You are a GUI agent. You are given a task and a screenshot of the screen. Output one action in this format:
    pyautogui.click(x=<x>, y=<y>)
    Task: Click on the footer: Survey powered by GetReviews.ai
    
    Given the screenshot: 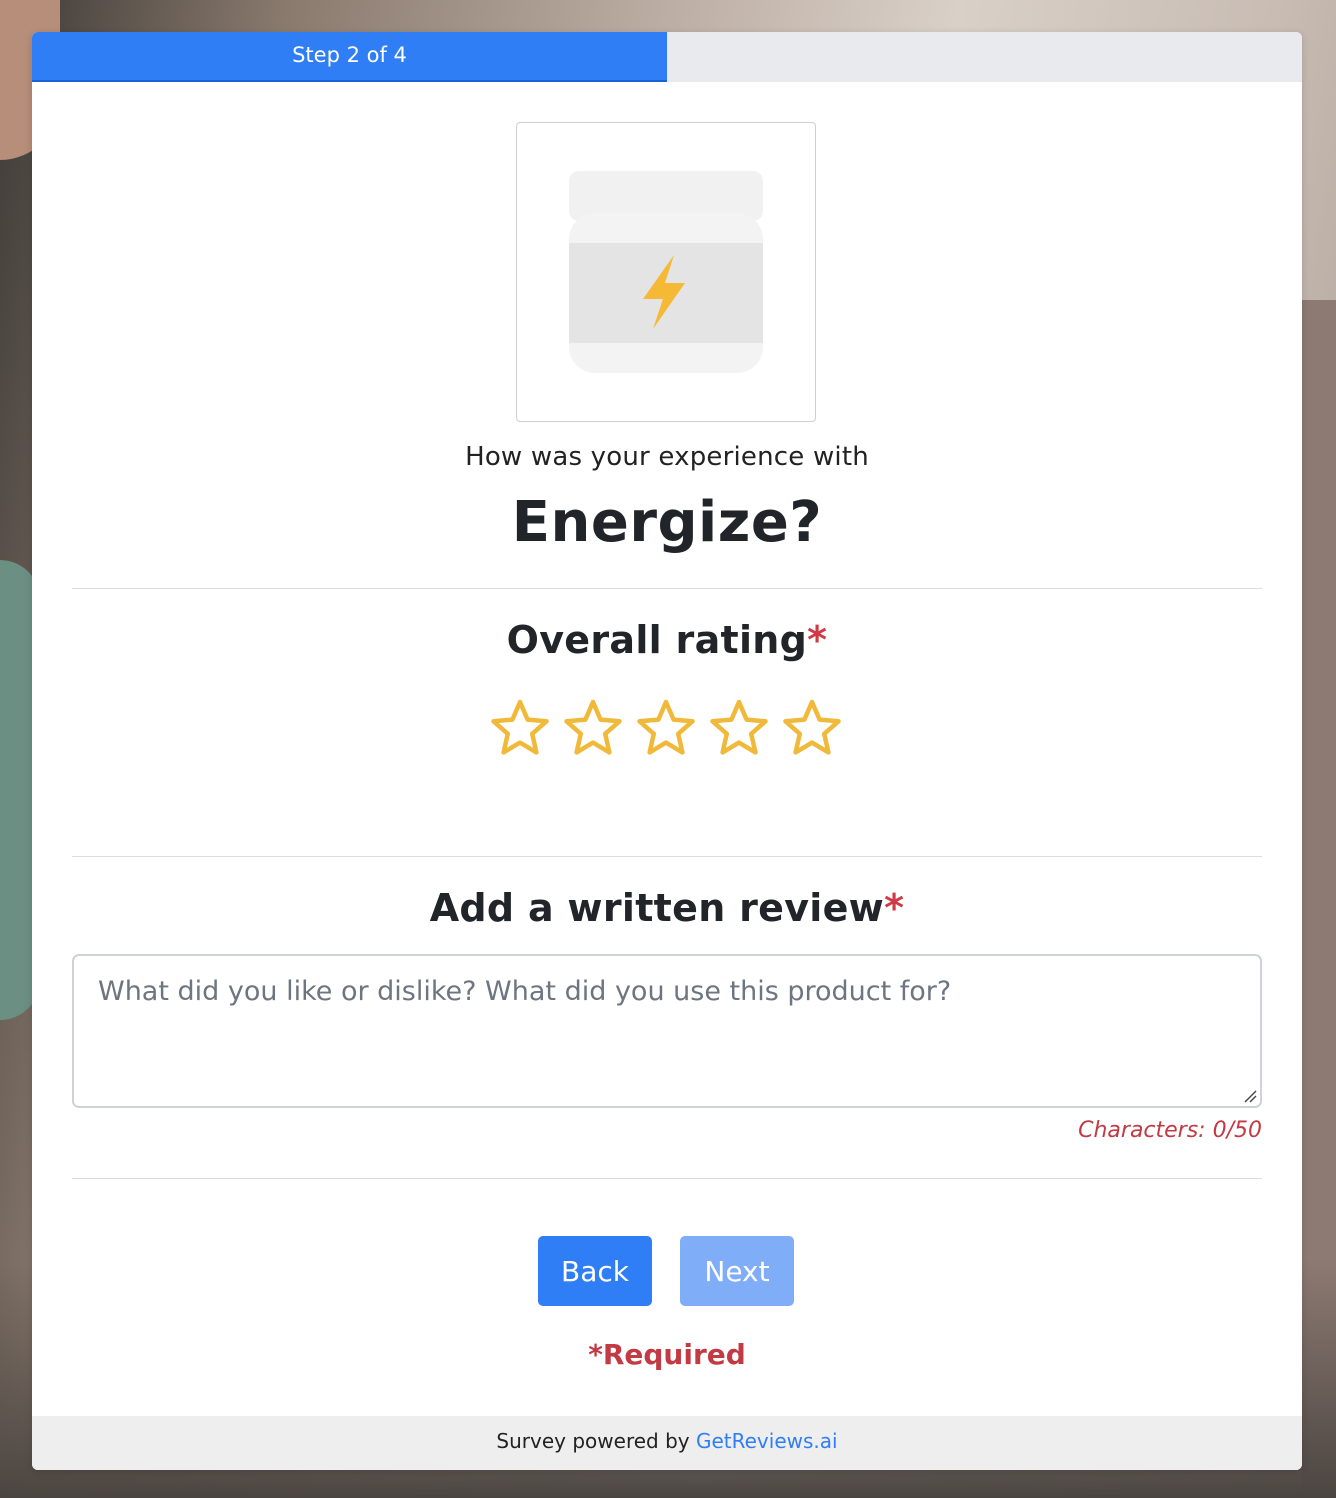 What is the action you would take?
    pyautogui.click(x=667, y=1443)
    